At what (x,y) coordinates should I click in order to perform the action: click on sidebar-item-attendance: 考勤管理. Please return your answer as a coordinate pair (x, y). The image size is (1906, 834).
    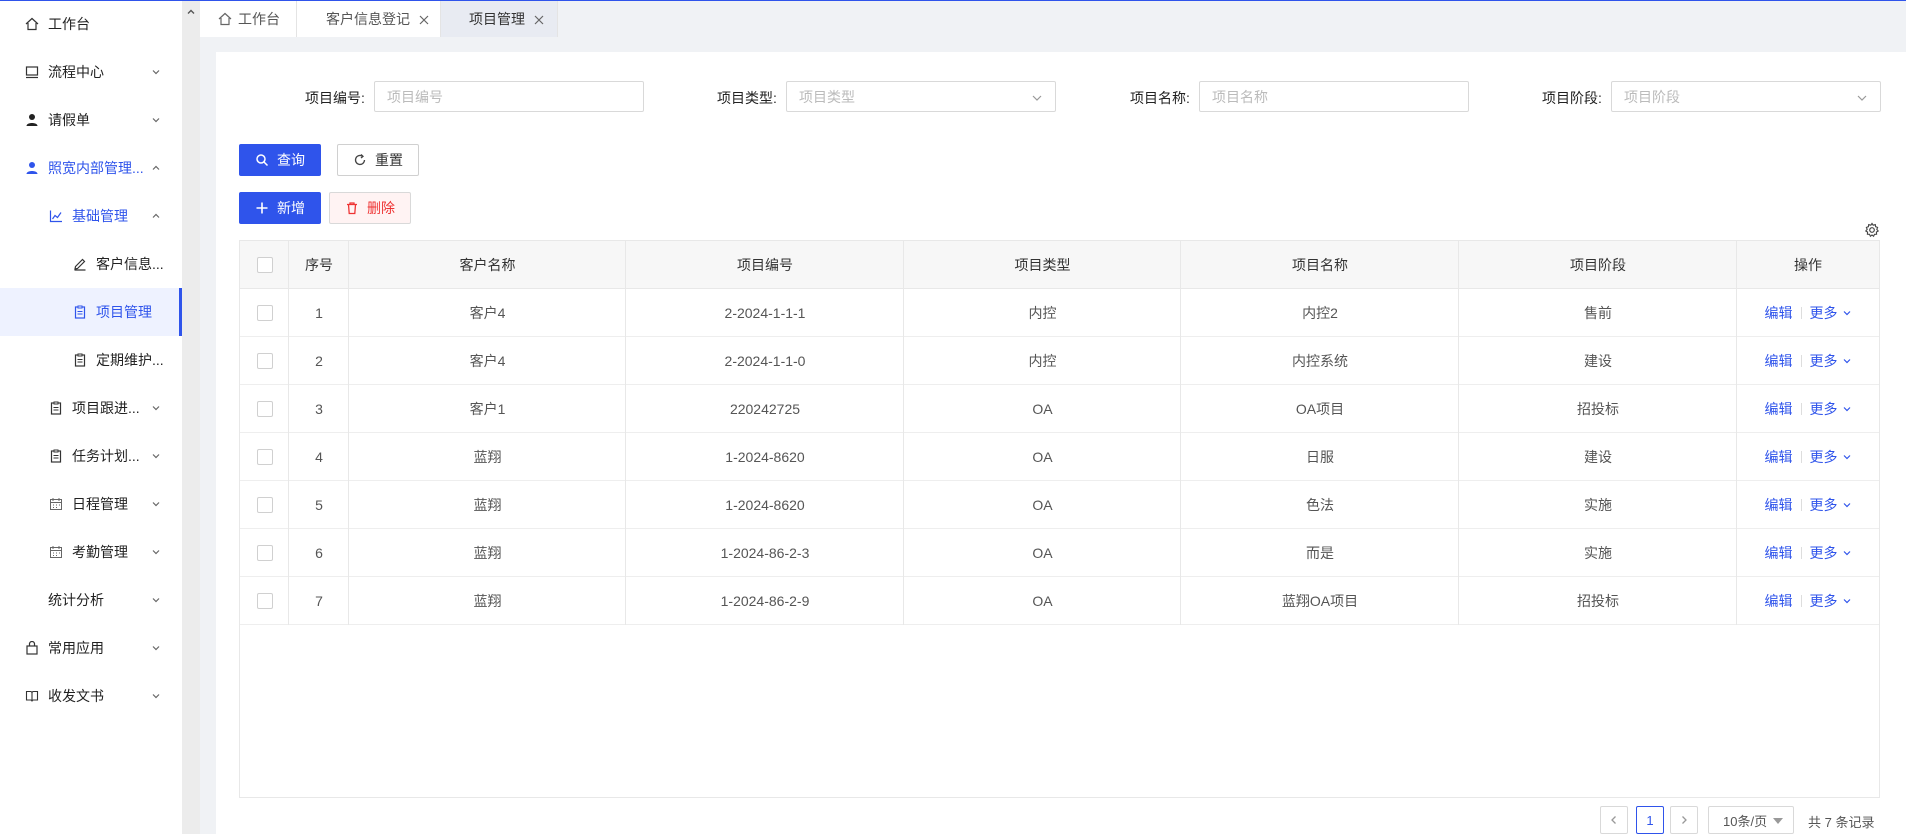
    Looking at the image, I should click on (91, 552).